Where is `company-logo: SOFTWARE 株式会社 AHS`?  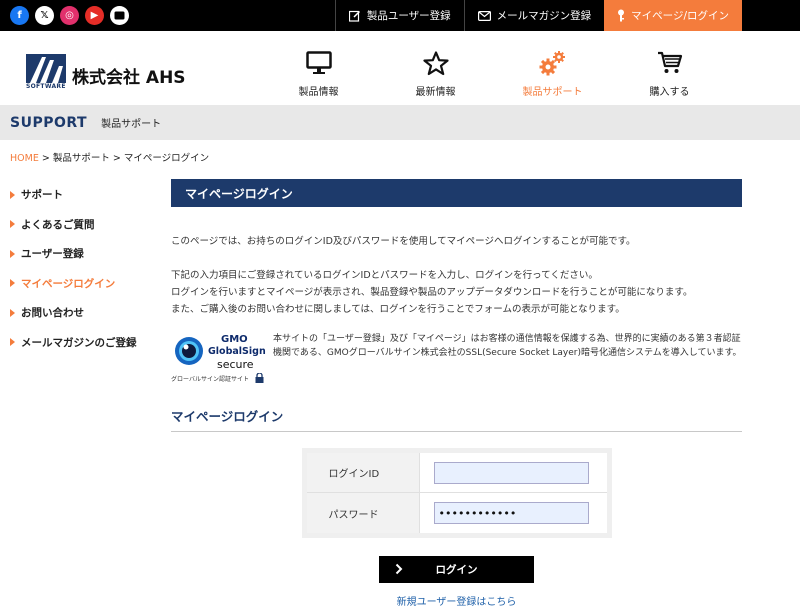
company-logo: SOFTWARE 株式会社 AHS is located at coordinates (106, 72).